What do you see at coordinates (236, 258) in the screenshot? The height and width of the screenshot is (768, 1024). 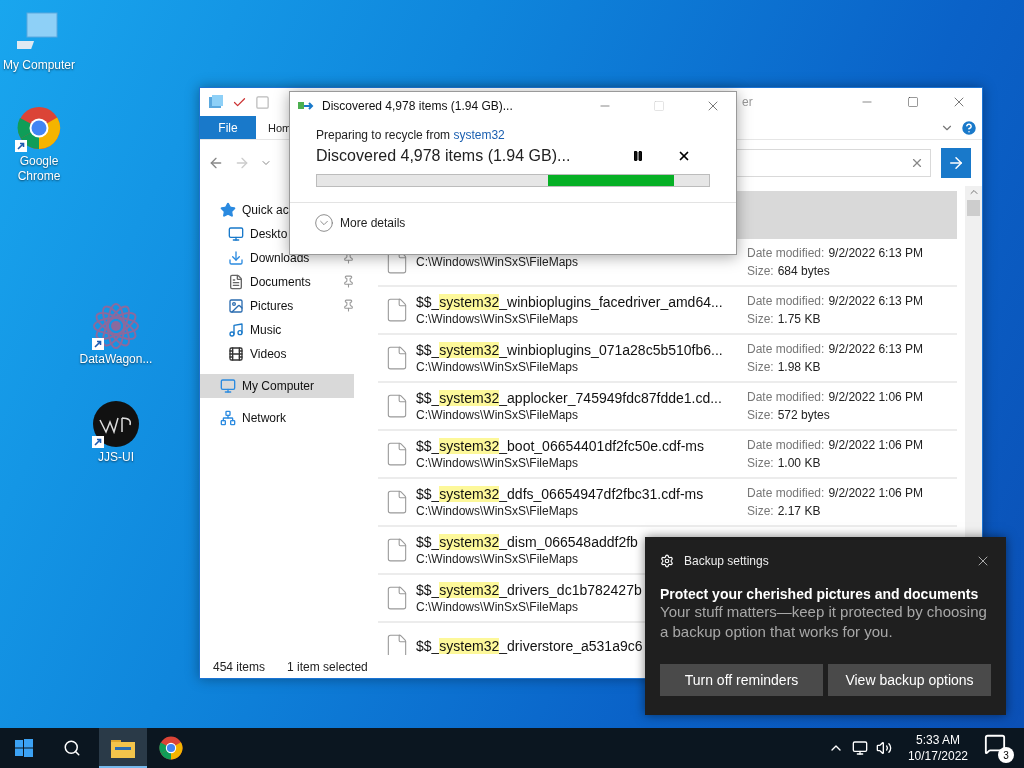 I see `download-icon` at bounding box center [236, 258].